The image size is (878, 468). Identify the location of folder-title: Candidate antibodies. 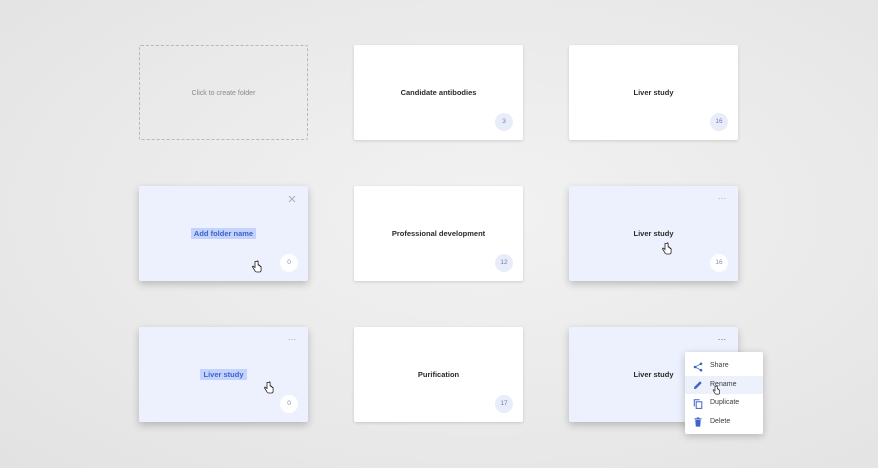
(438, 92).